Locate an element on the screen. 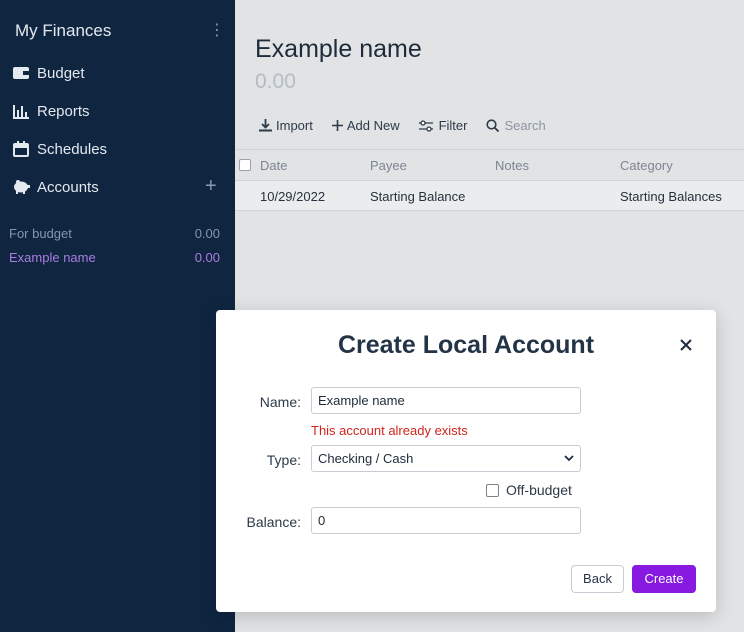  budget-title: My Finances is located at coordinates (63, 31).